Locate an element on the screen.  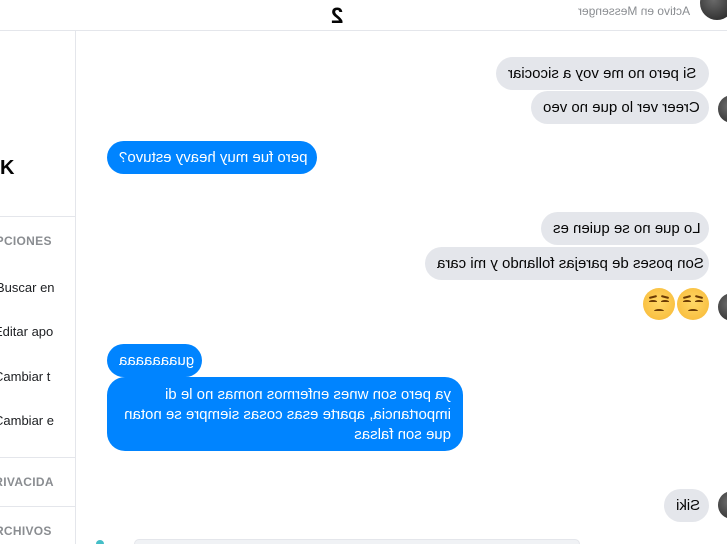
message-line: ya pero son wnes enfermos nomas no le di is located at coordinates (308, 394).